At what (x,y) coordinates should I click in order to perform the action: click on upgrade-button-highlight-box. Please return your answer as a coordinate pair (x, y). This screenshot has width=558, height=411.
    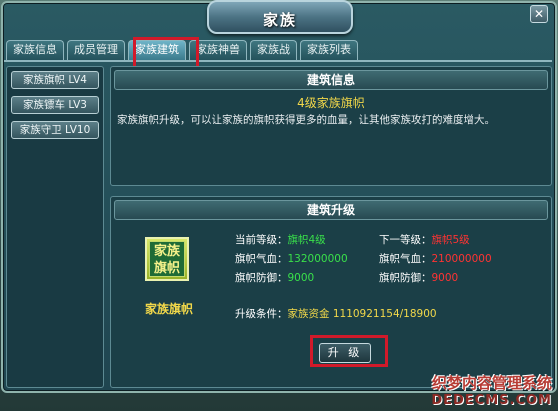
    Looking at the image, I should click on (349, 351).